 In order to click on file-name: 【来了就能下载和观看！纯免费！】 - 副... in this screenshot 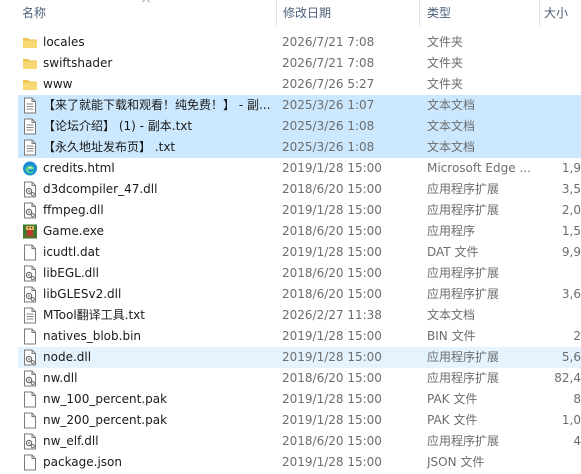, I will do `click(157, 105)`.